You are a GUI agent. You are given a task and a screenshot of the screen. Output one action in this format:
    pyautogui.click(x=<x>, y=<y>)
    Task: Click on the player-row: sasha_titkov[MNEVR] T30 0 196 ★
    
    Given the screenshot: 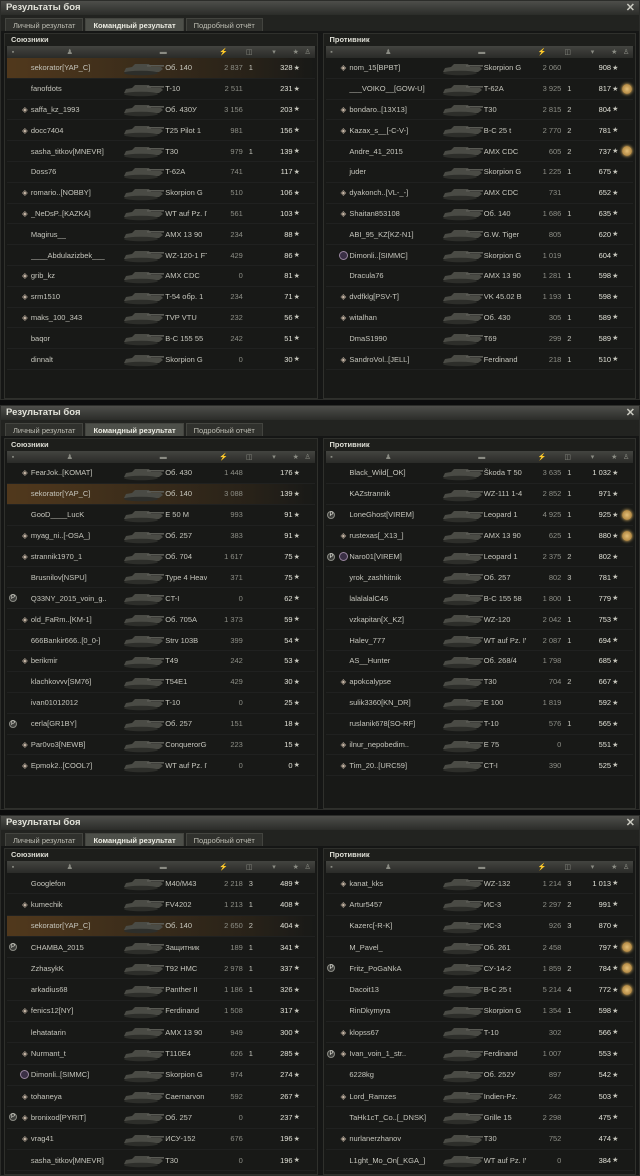 What is the action you would take?
    pyautogui.click(x=161, y=1161)
    